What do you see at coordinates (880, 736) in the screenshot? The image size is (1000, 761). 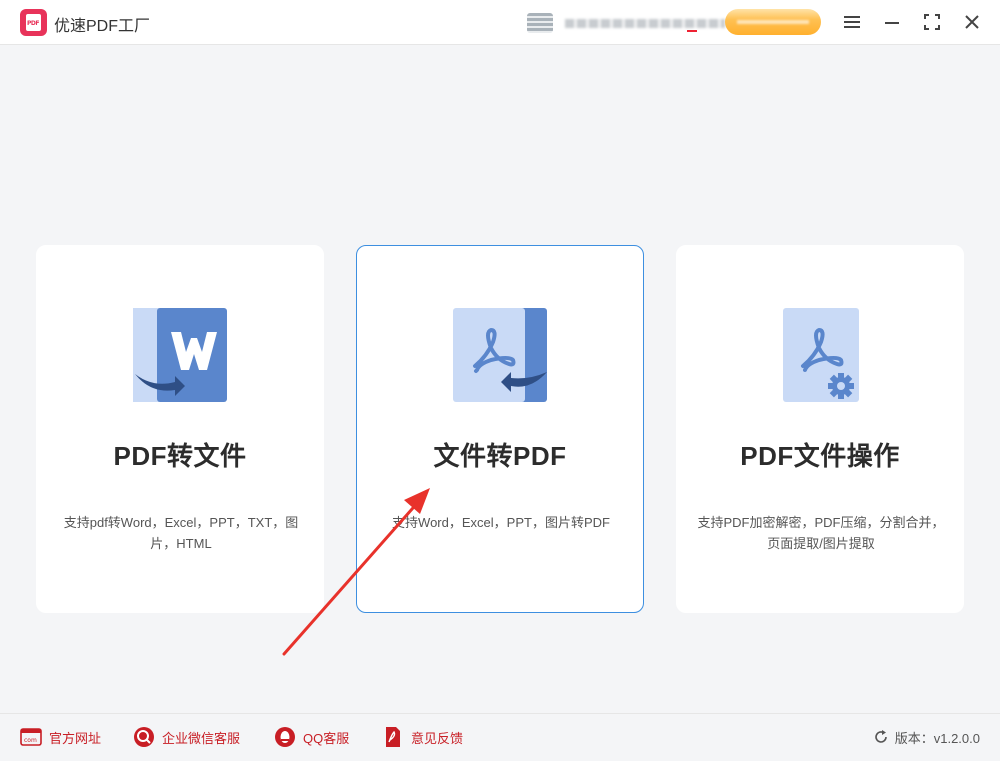 I see `refresh-icon` at bounding box center [880, 736].